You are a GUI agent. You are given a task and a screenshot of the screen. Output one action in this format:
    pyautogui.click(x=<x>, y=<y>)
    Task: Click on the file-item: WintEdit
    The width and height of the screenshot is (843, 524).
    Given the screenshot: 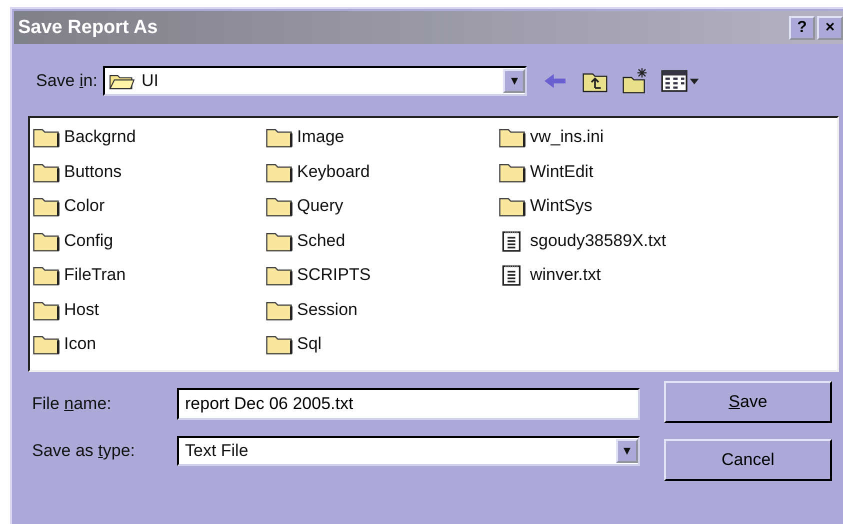 What is the action you would take?
    pyautogui.click(x=614, y=171)
    